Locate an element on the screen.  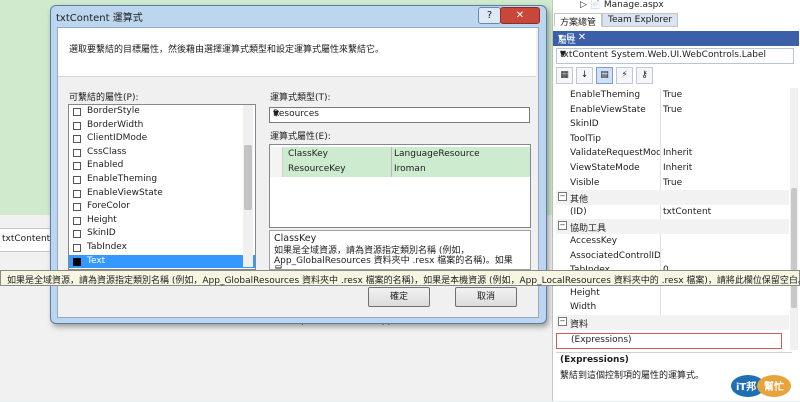
list-item: ClientIDMode is located at coordinates (162, 139).